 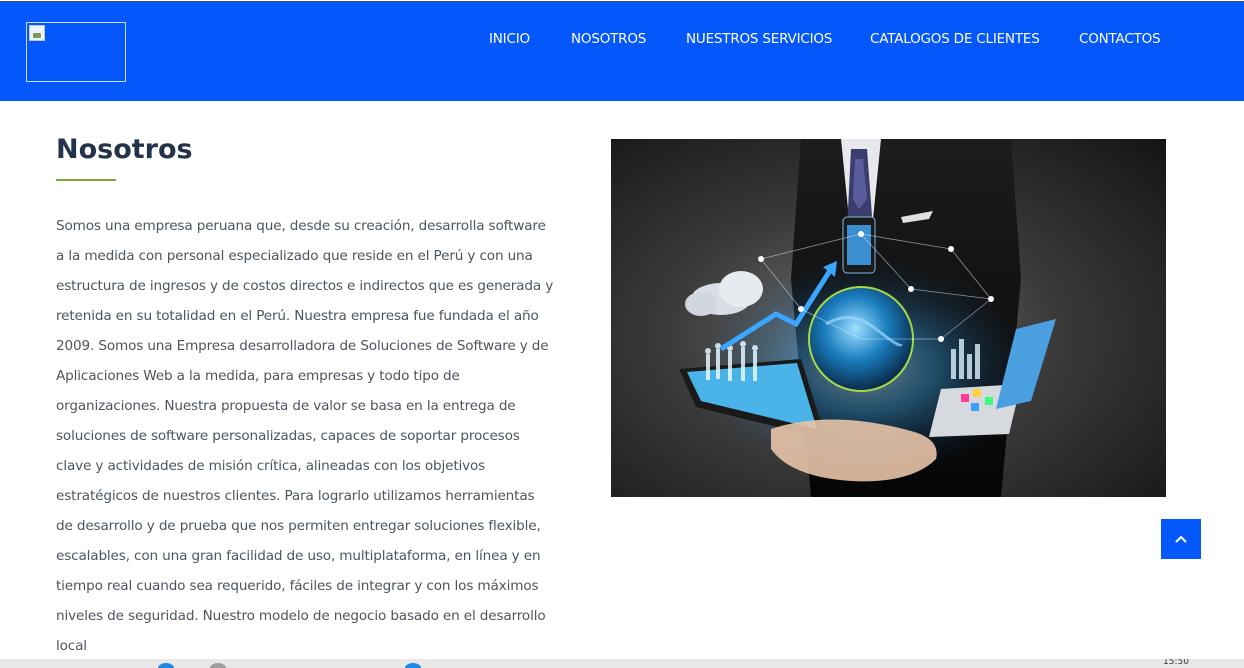 I want to click on back-to-top-button, so click(x=1181, y=539).